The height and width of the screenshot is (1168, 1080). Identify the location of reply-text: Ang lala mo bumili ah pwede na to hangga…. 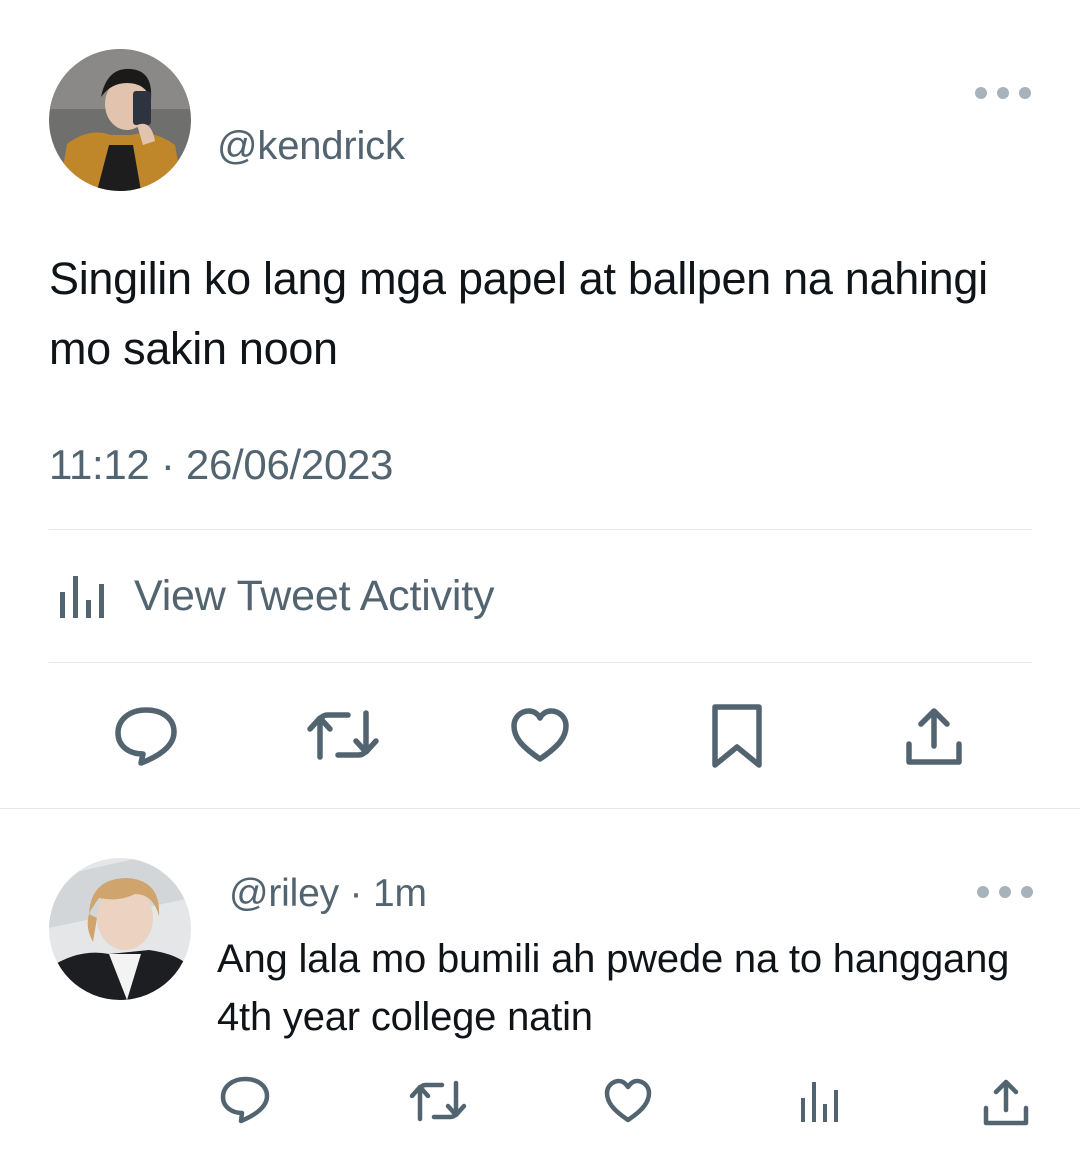
(613, 988).